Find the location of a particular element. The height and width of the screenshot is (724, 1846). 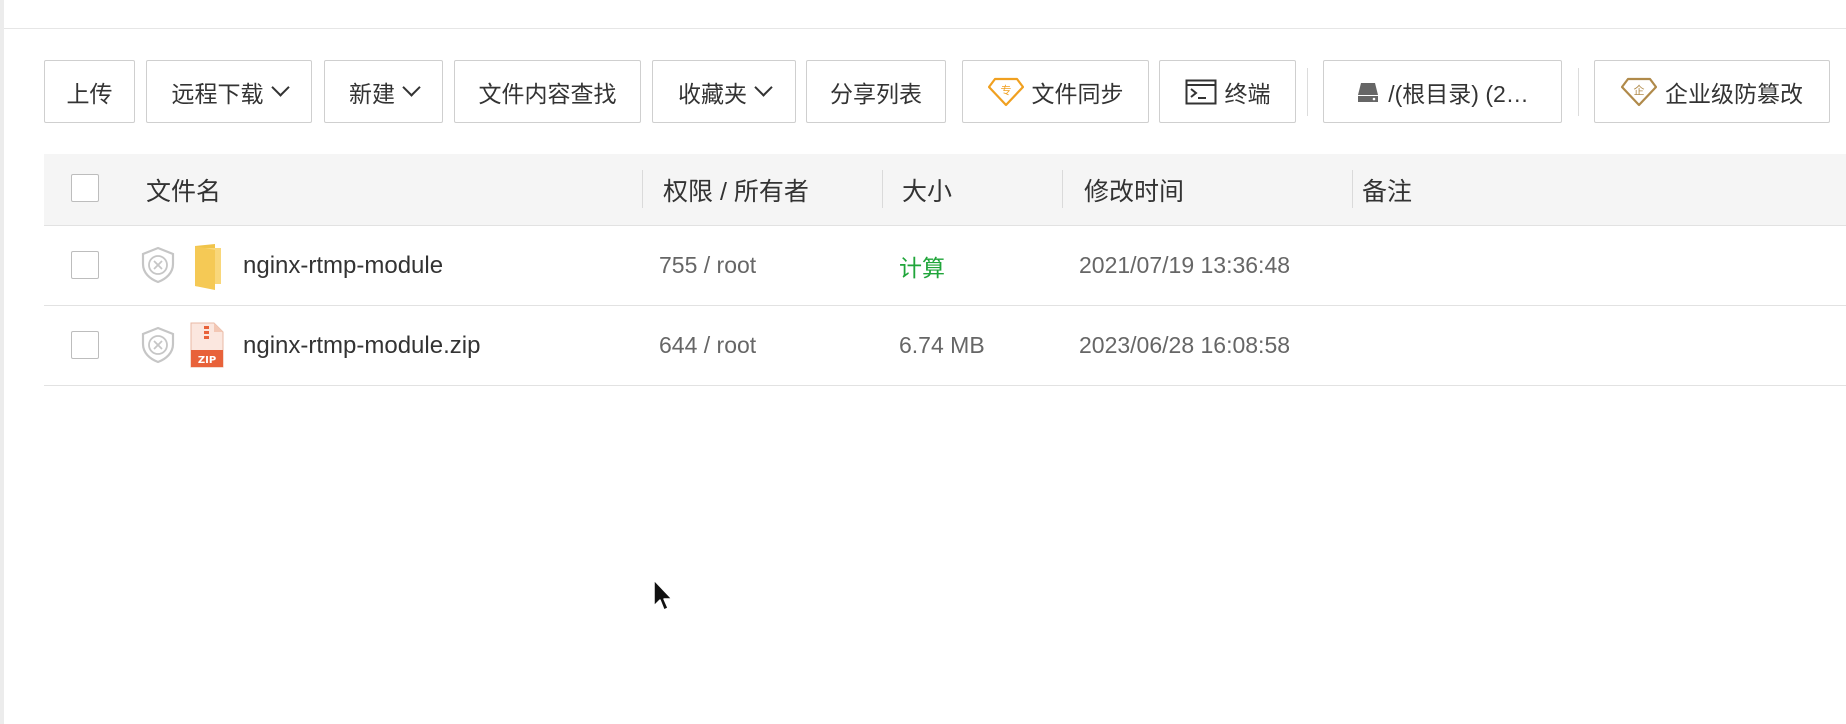

pro-diamond-icon: 专 is located at coordinates (1005, 92).